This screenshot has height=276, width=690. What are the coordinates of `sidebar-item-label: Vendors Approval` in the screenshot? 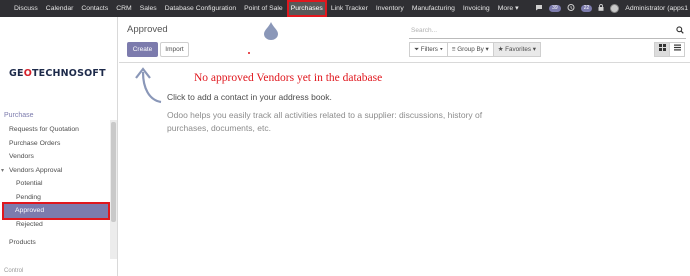 It's located at (36, 170).